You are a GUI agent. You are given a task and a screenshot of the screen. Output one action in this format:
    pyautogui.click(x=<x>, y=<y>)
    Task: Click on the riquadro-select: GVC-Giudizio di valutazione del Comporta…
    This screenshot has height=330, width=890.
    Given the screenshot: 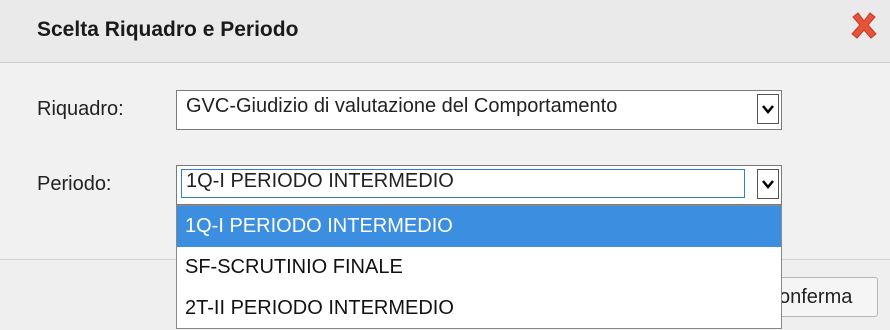 What is the action you would take?
    pyautogui.click(x=479, y=110)
    